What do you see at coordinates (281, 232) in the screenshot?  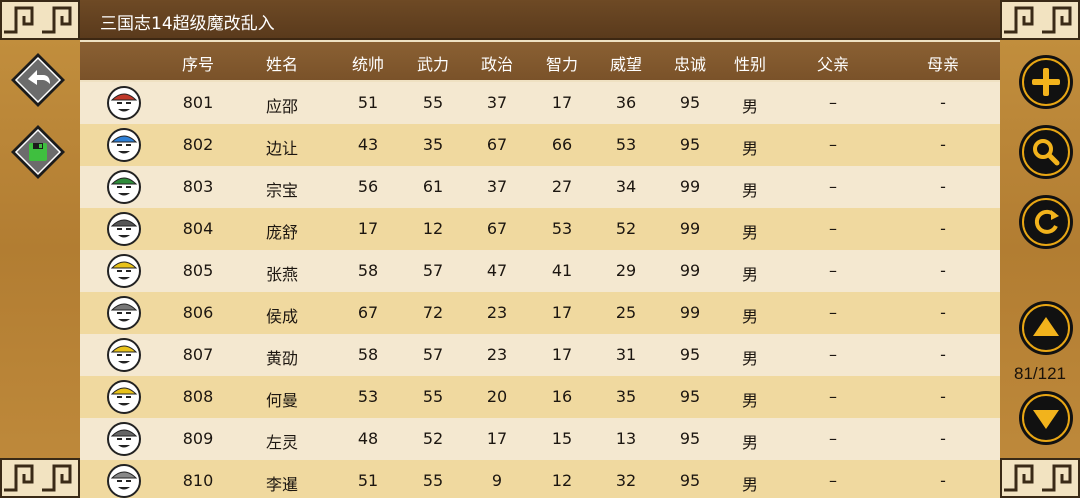 I see `cell-name: 庞舒` at bounding box center [281, 232].